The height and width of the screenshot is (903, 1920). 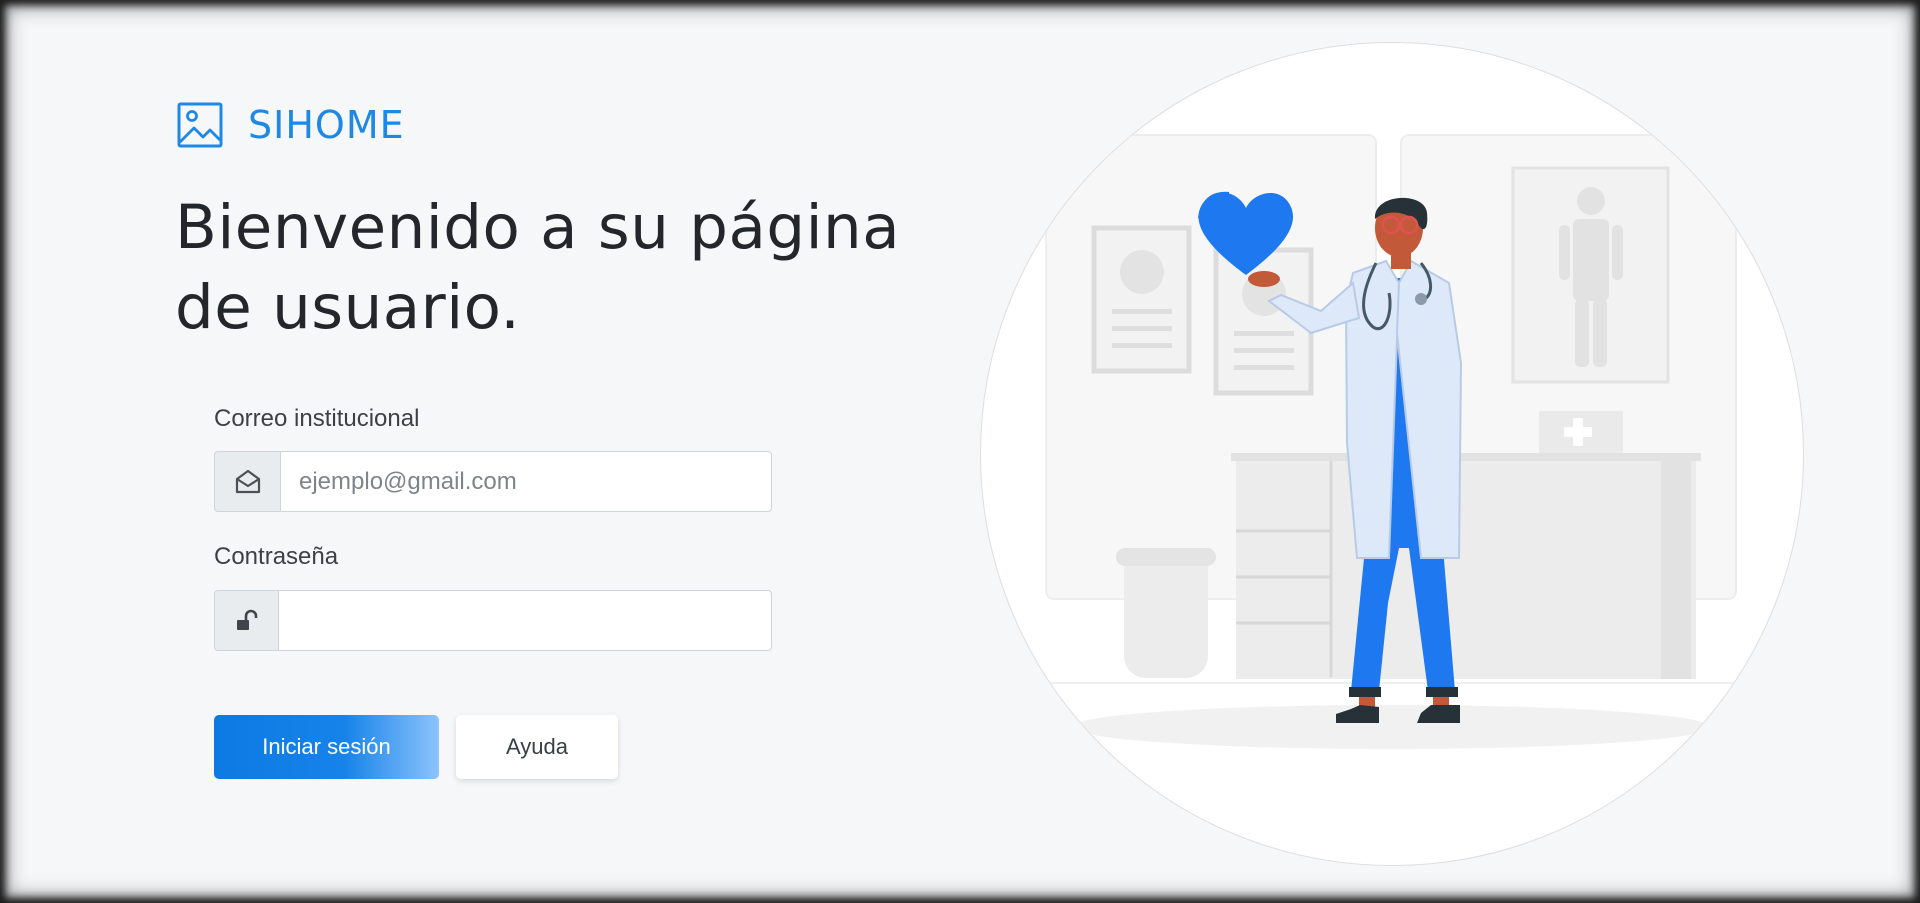 I want to click on image-icon, so click(x=200, y=125).